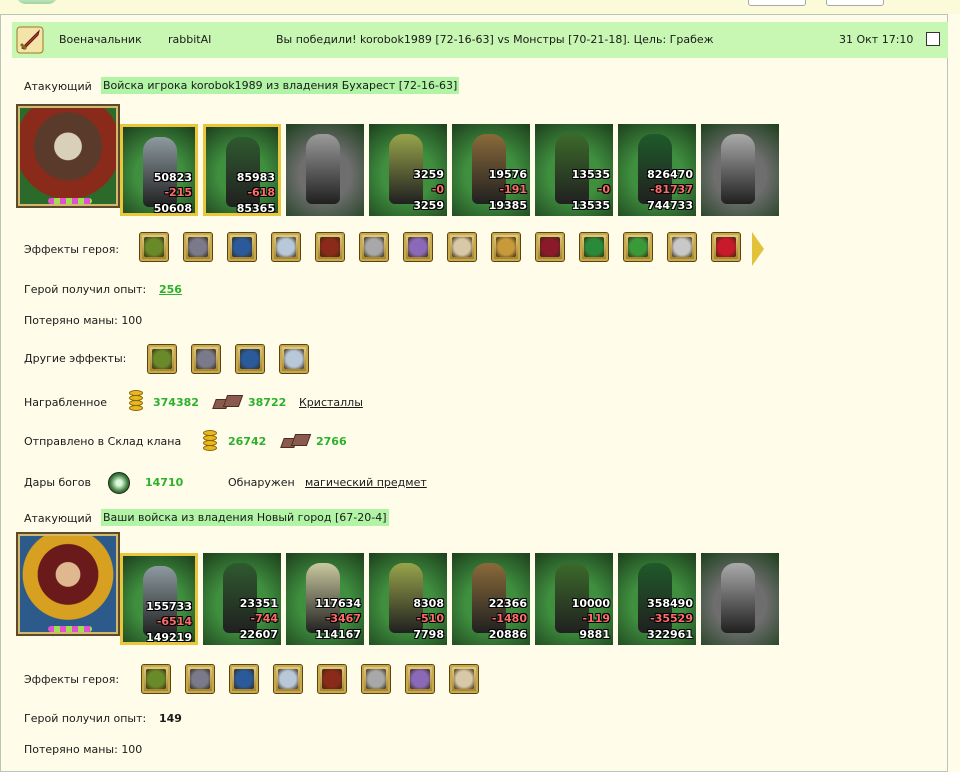 The image size is (960, 772). I want to click on ore-icon, so click(229, 402).